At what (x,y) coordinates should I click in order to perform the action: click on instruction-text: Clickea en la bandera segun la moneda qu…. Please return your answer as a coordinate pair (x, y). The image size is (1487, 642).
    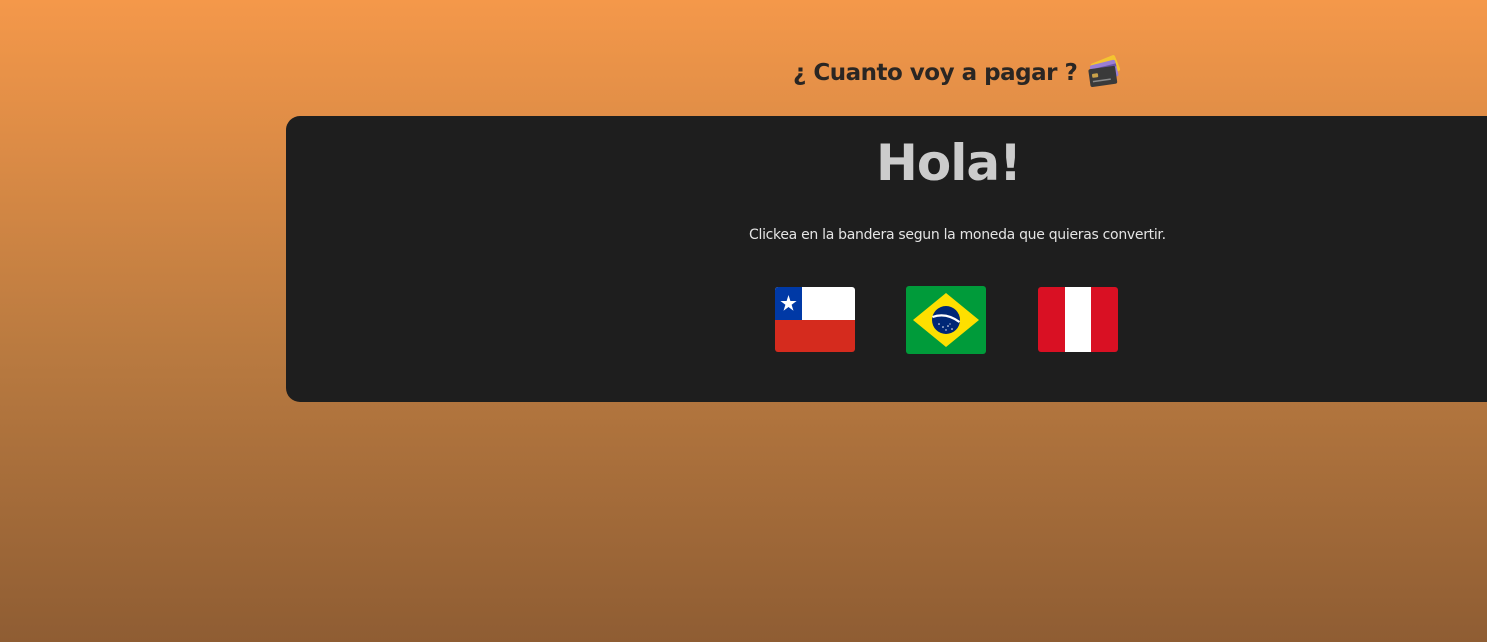
    Looking at the image, I should click on (957, 235).